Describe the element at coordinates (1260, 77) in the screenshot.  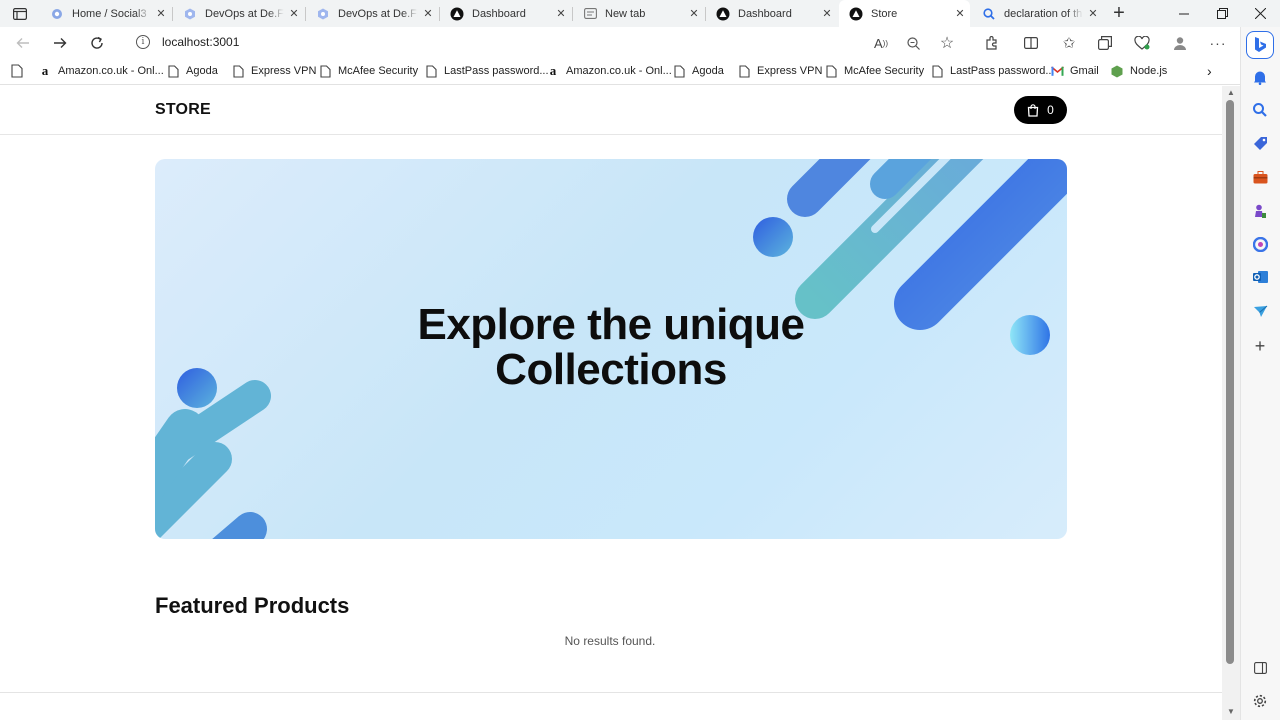
I see `notifications-bell-icon` at that location.